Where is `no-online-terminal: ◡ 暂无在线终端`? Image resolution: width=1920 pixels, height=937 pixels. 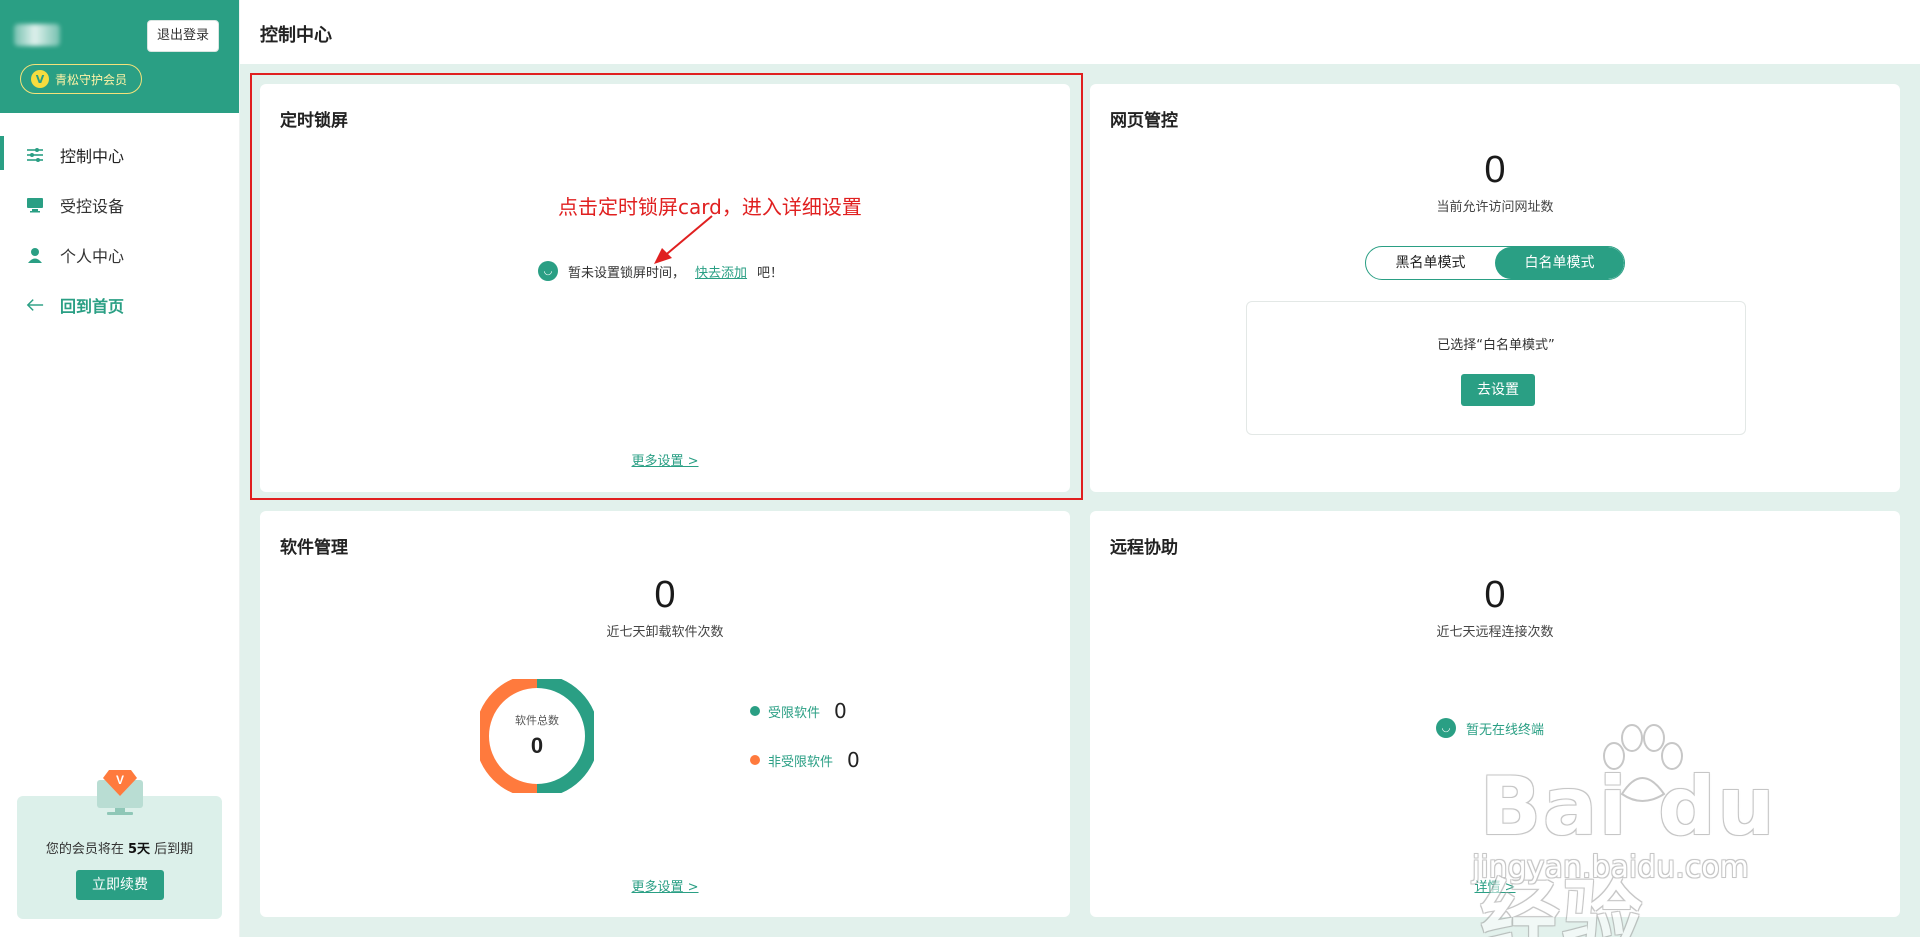
no-online-terminal: ◡ 暂无在线终端 is located at coordinates (1490, 728).